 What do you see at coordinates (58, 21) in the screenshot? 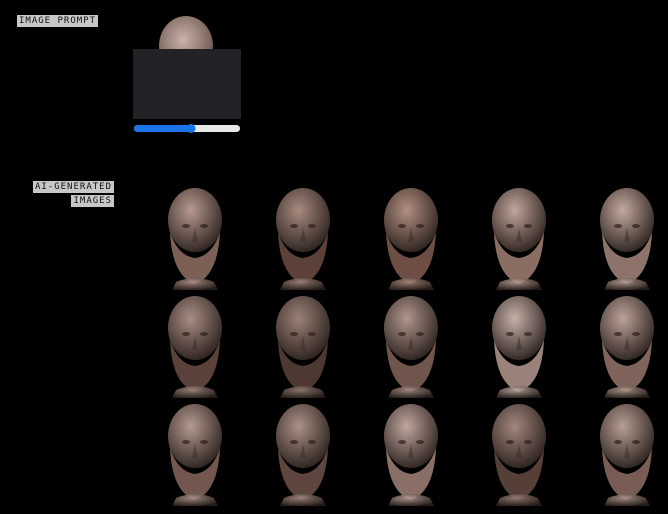
I see `image-prompt-label: IMAGE PROMPT` at bounding box center [58, 21].